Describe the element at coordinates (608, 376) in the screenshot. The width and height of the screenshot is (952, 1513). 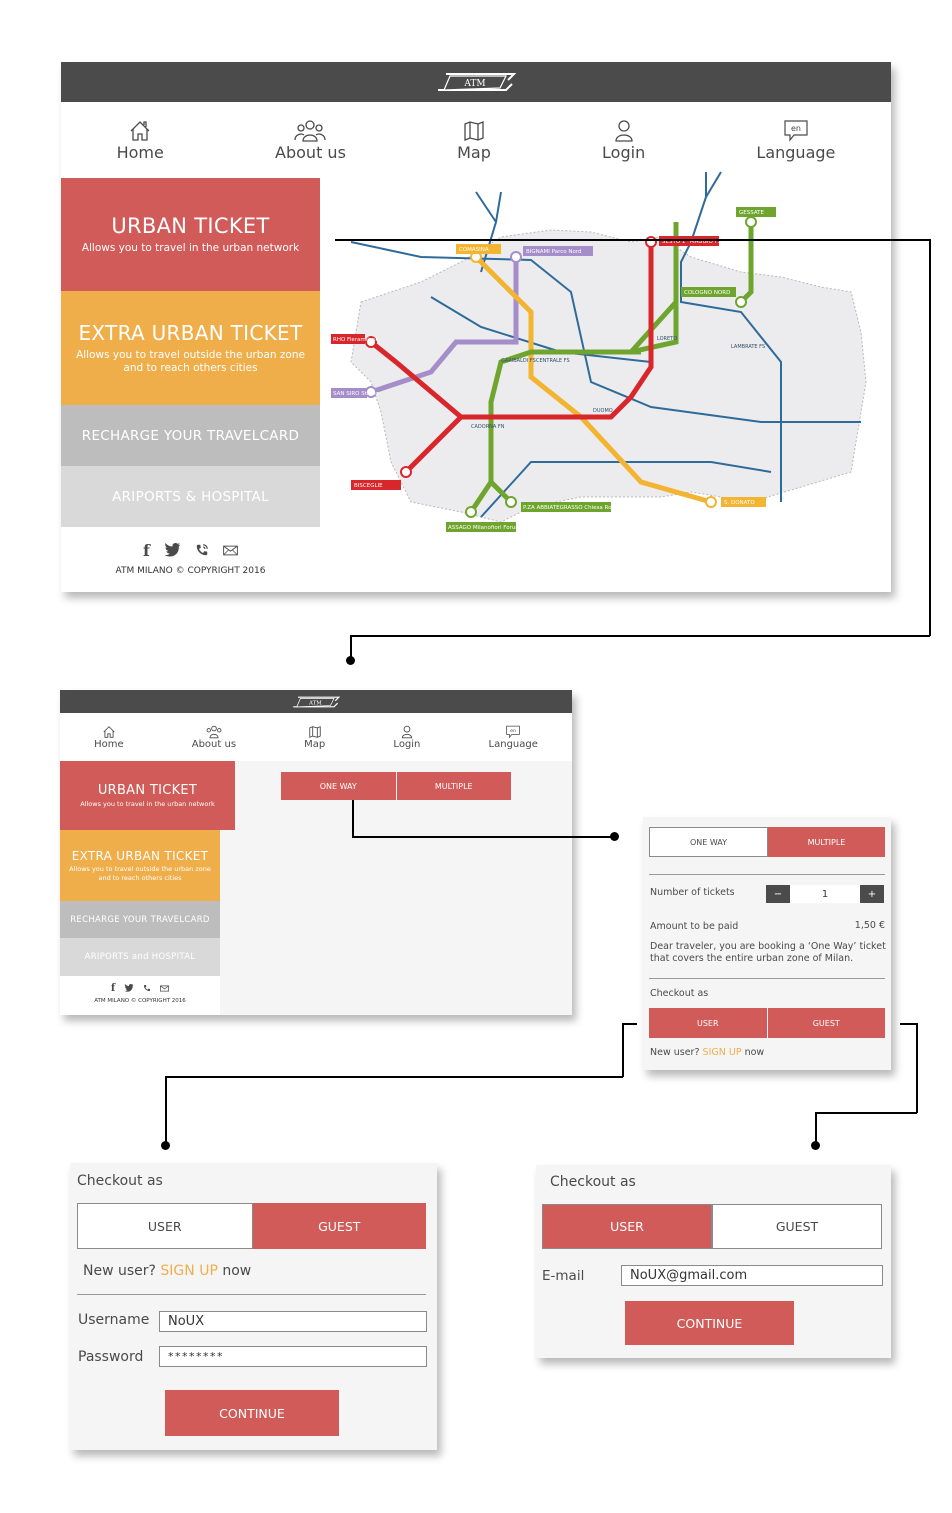
I see `urban-zone-area` at that location.